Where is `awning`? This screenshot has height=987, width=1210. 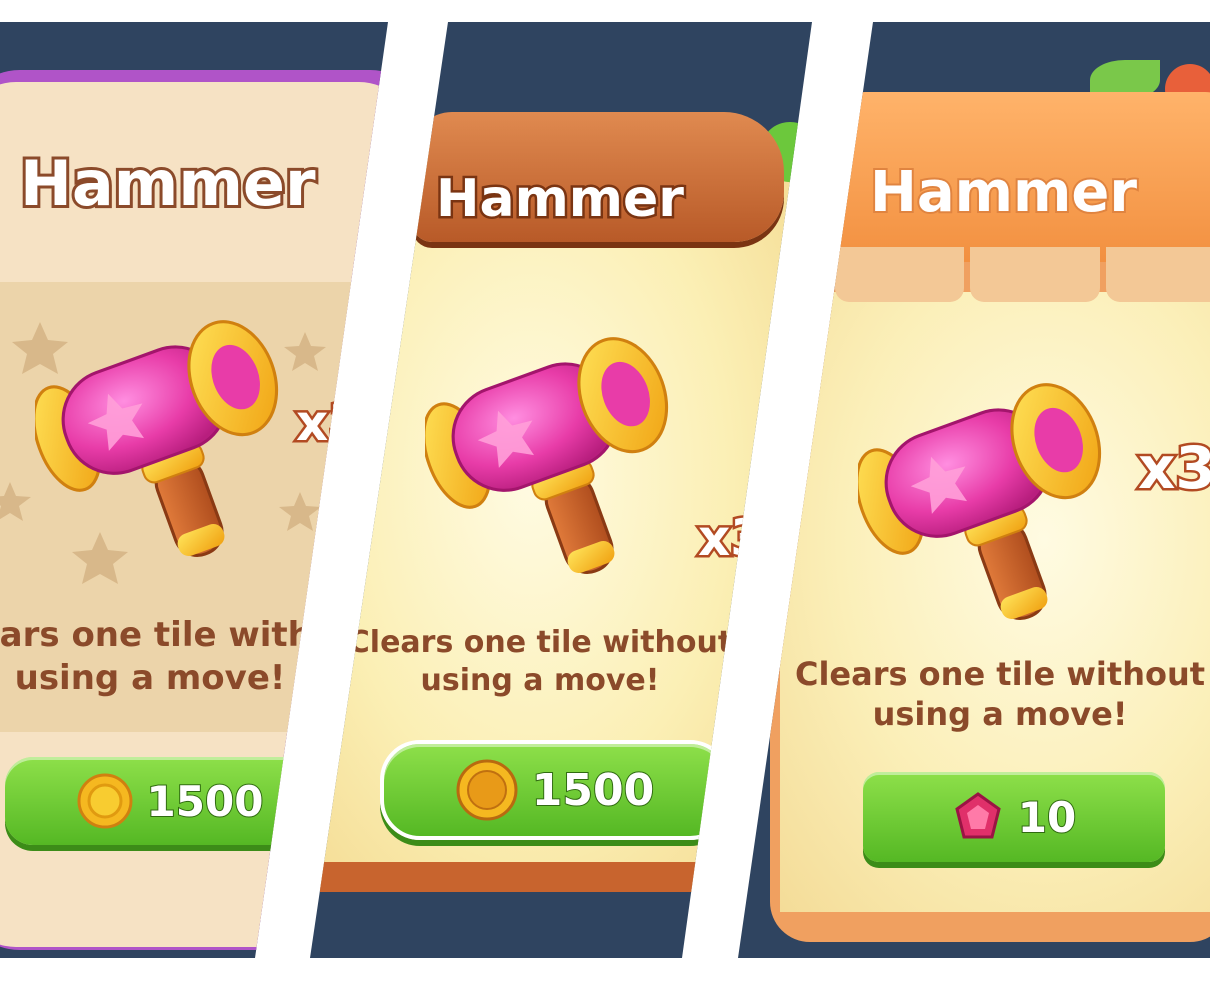
awning is located at coordinates (1022, 274).